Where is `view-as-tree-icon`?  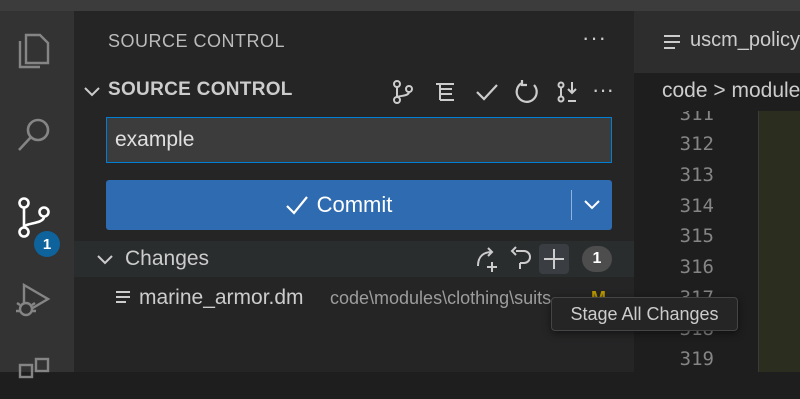
view-as-tree-icon is located at coordinates (445, 92).